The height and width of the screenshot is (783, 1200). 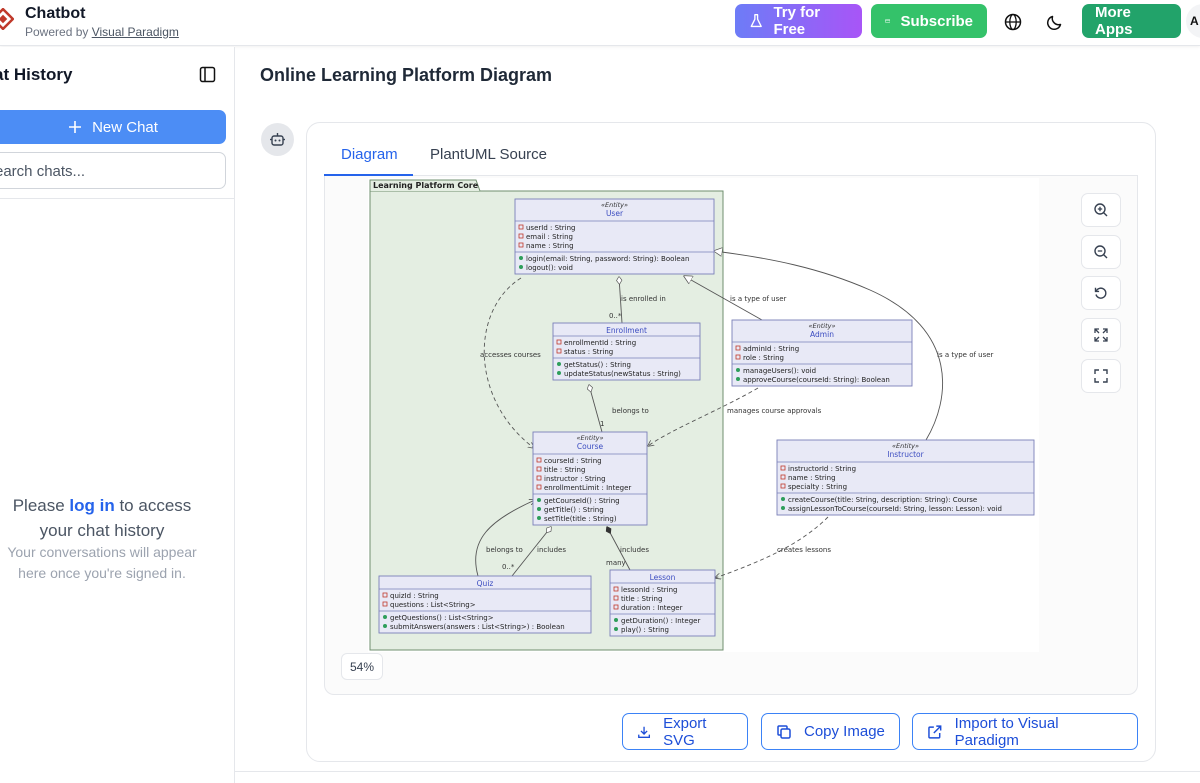 What do you see at coordinates (663, 577) in the screenshot?
I see `class-name: Lesson` at bounding box center [663, 577].